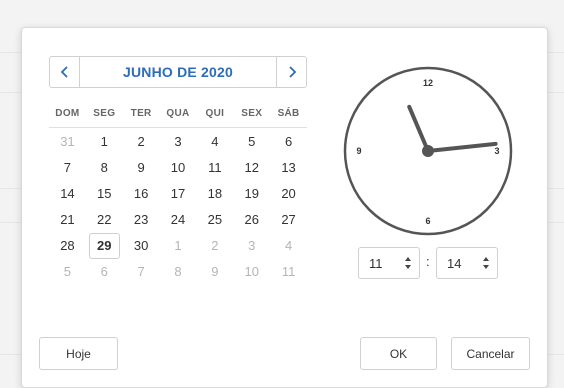  I want to click on hour-stepper: 11, so click(389, 263).